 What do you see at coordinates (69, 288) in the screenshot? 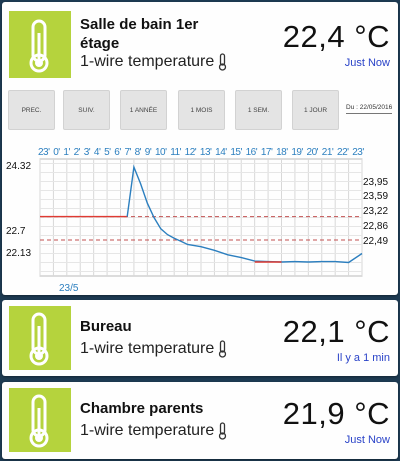
I see `day-label: 23/5` at bounding box center [69, 288].